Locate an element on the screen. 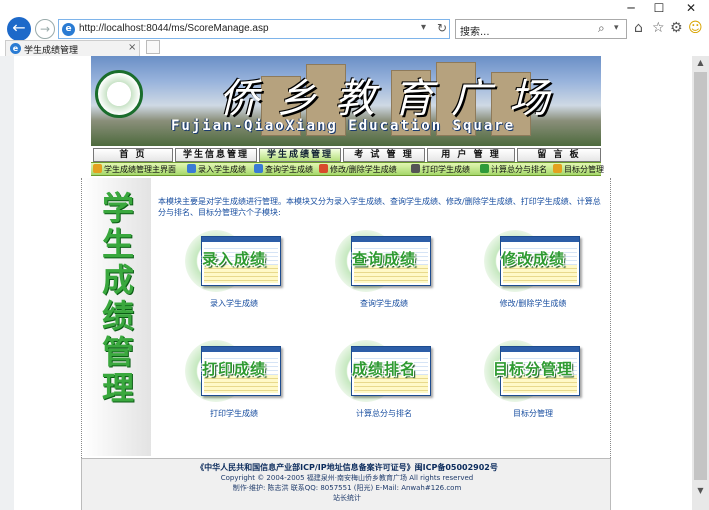  section-title: 学生成绩管理 is located at coordinates (117, 298).